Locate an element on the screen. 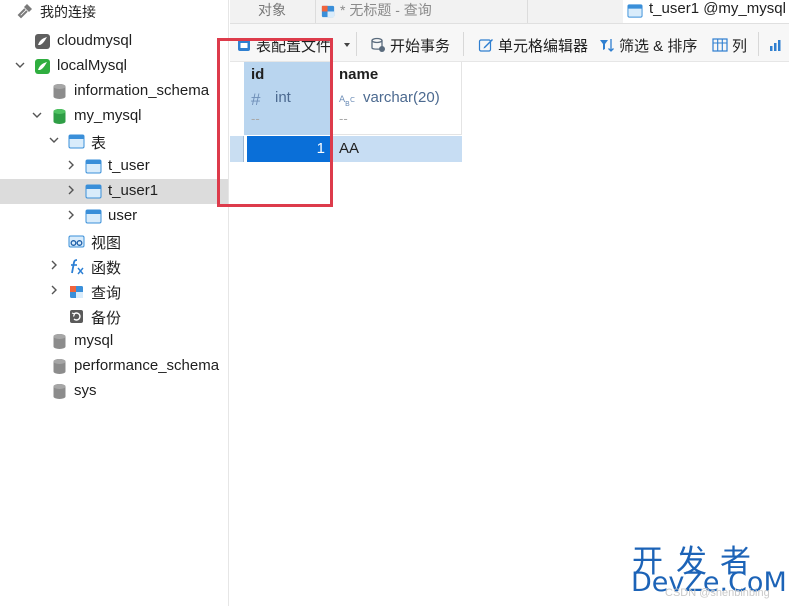 The image size is (789, 606). tree-item-sys: sys is located at coordinates (114, 391).